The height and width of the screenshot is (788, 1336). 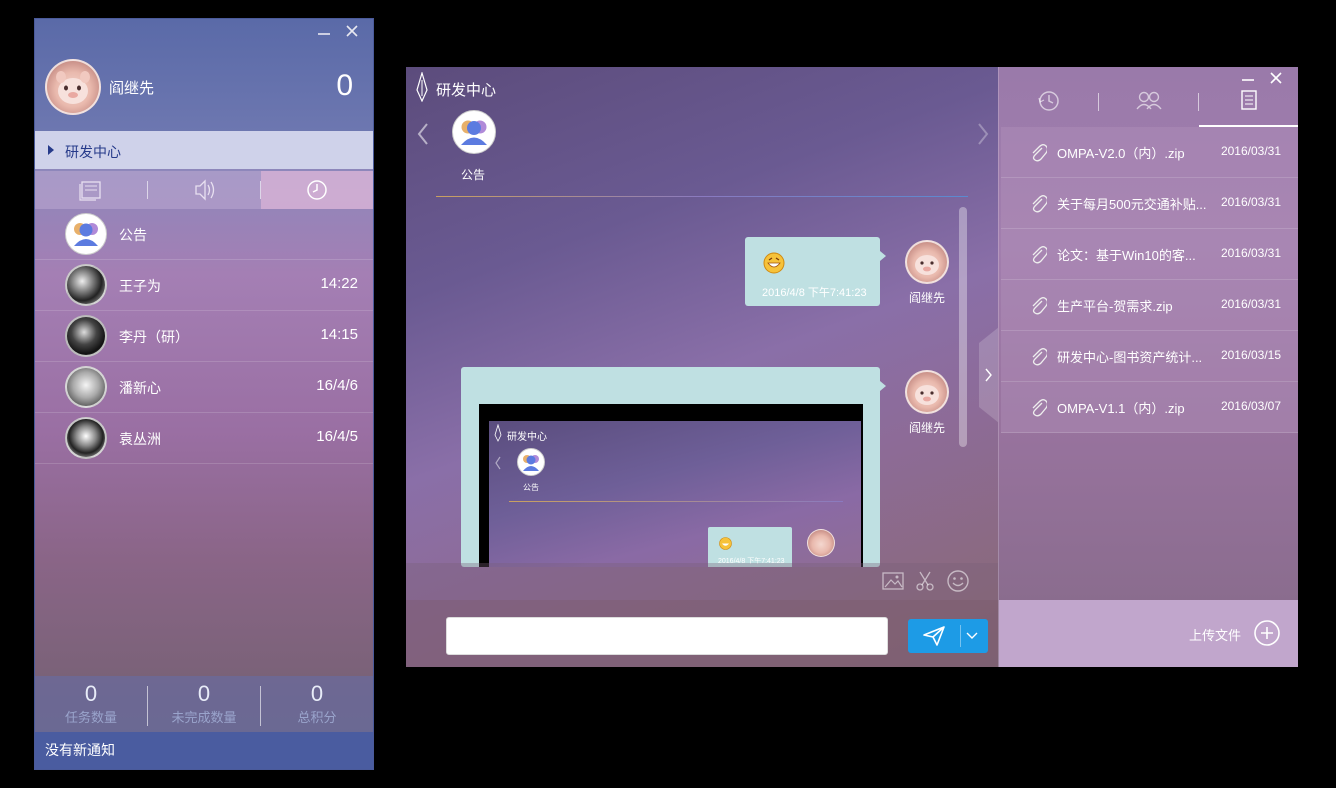 I want to click on stat-points: 0 总积分, so click(x=317, y=704).